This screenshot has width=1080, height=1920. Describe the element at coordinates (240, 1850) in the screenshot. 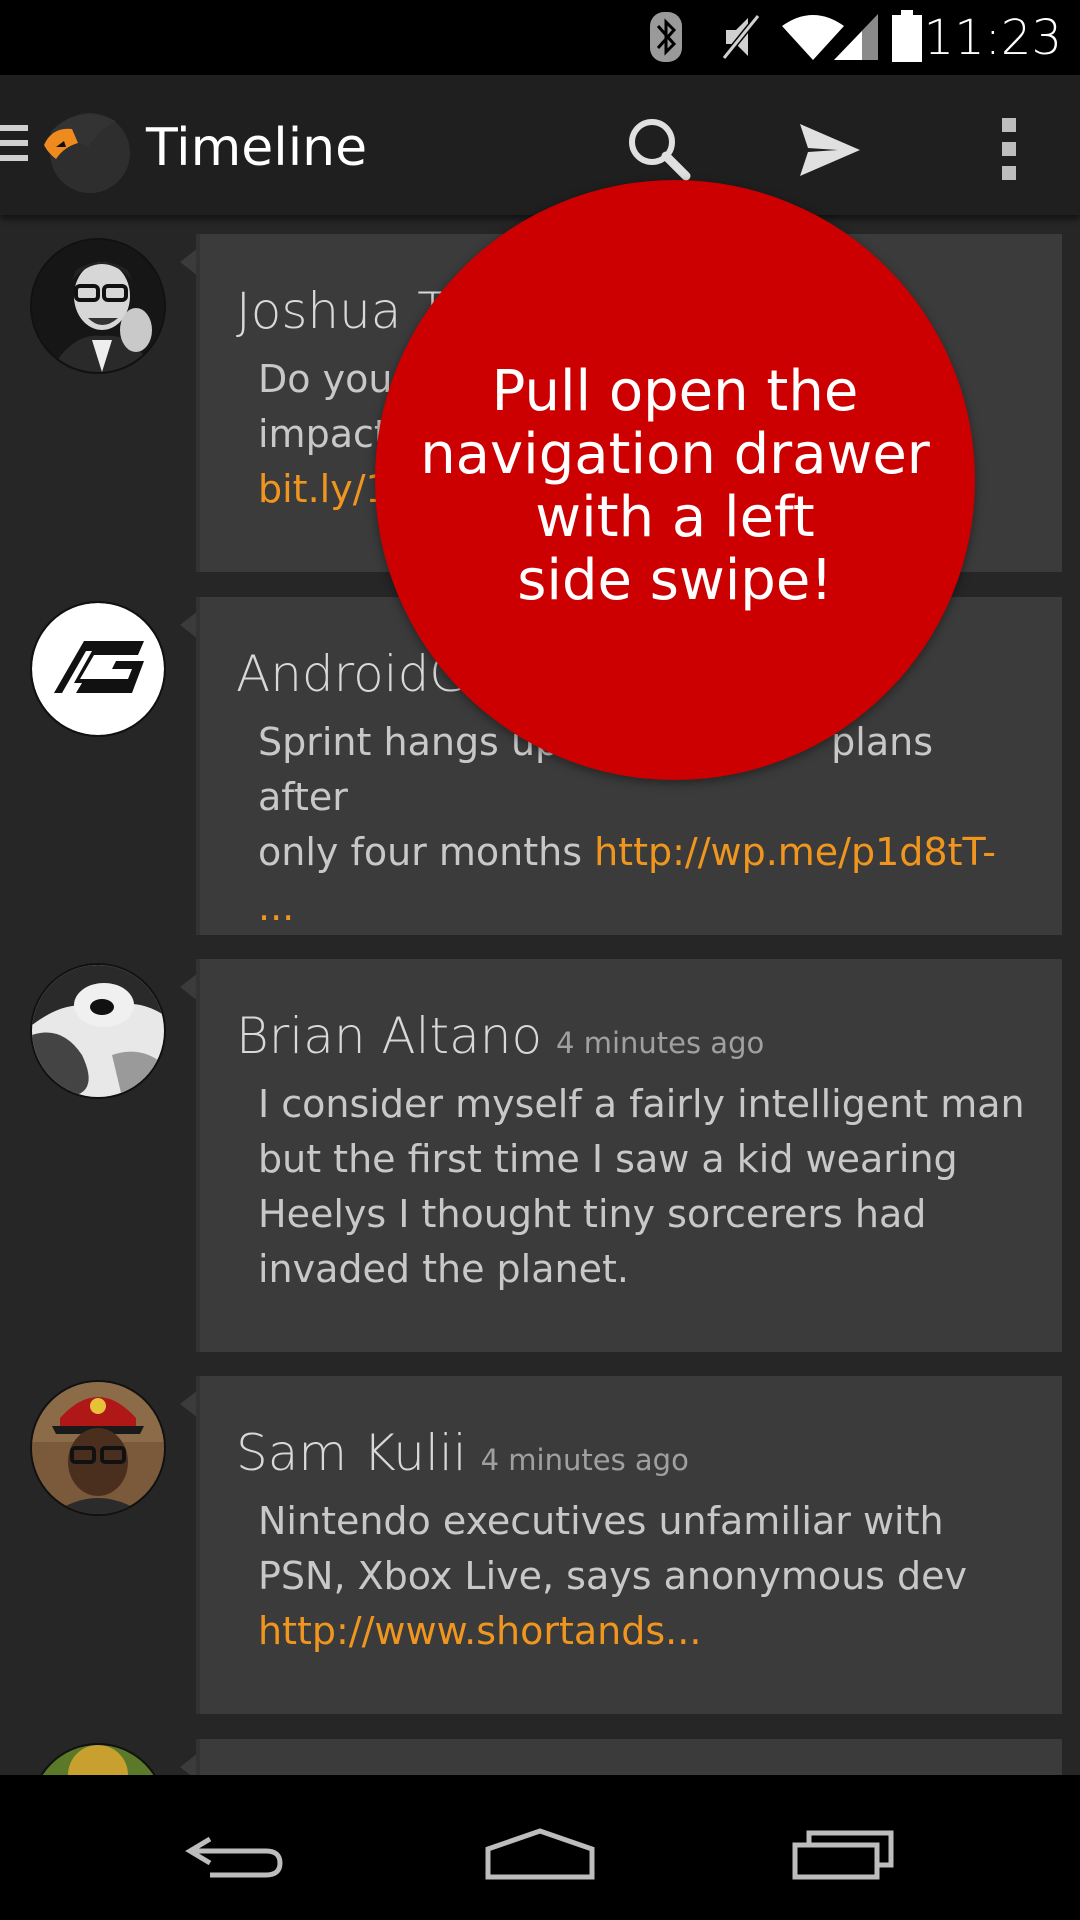

I see `back-icon` at that location.